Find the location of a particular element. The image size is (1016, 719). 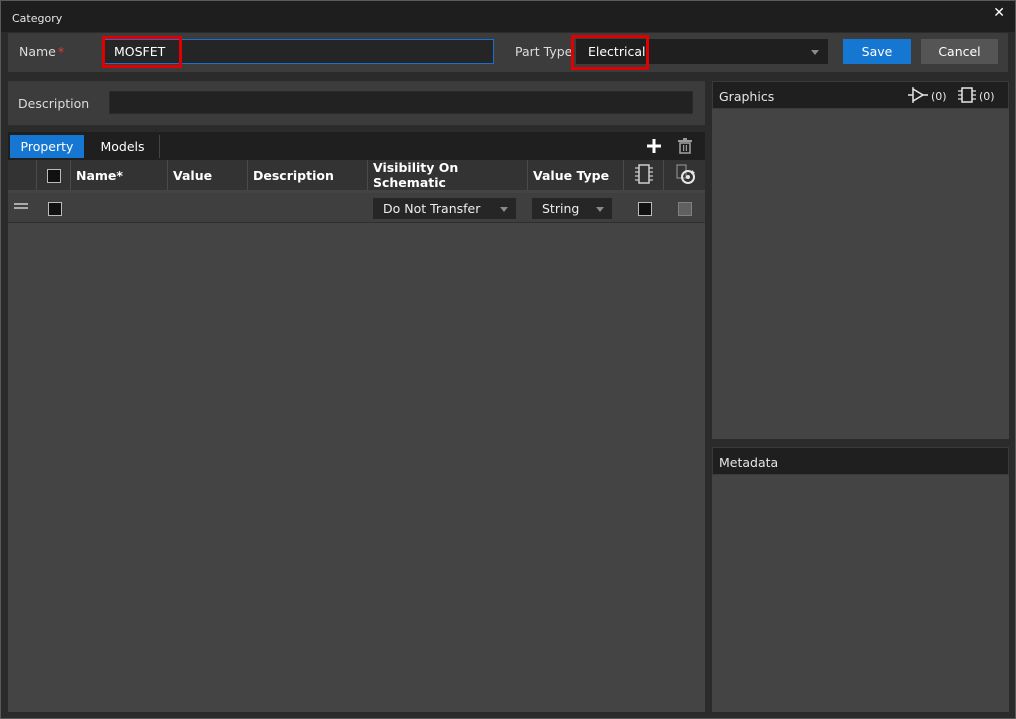

part-type-label: Part Type is located at coordinates (544, 51).